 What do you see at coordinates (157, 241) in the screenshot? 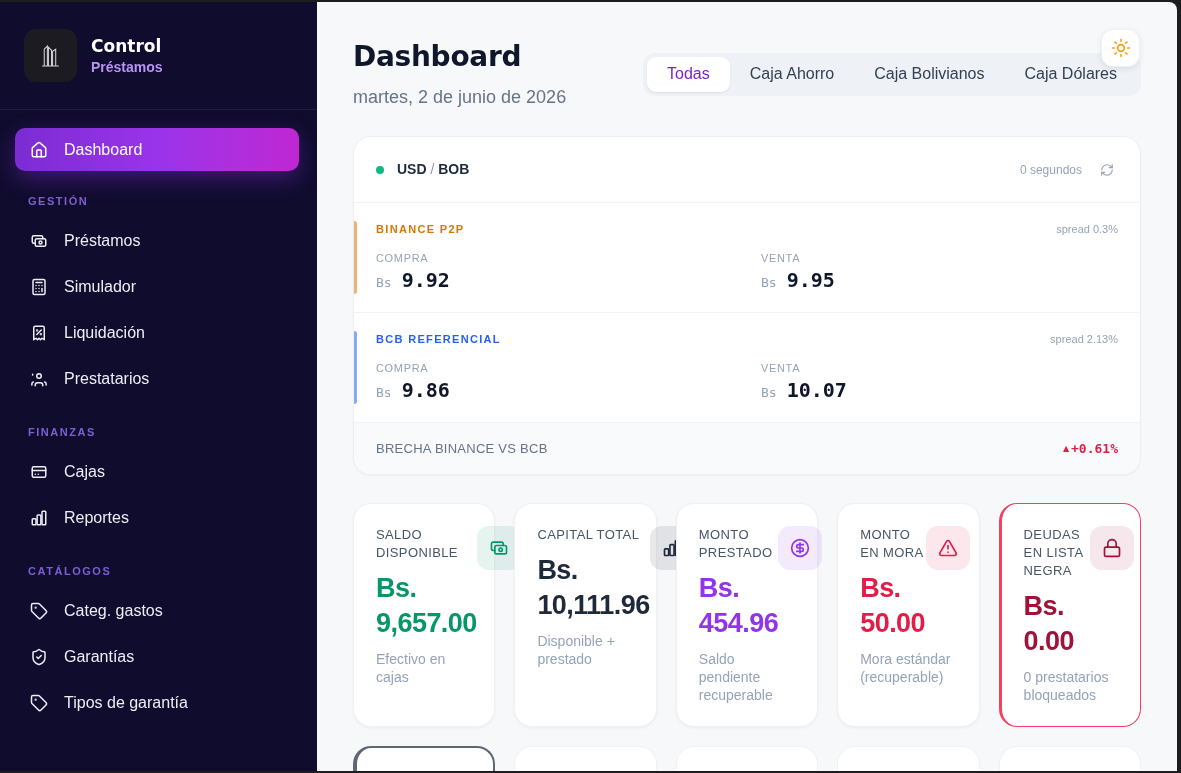
I see `nav-item: Préstamos` at bounding box center [157, 241].